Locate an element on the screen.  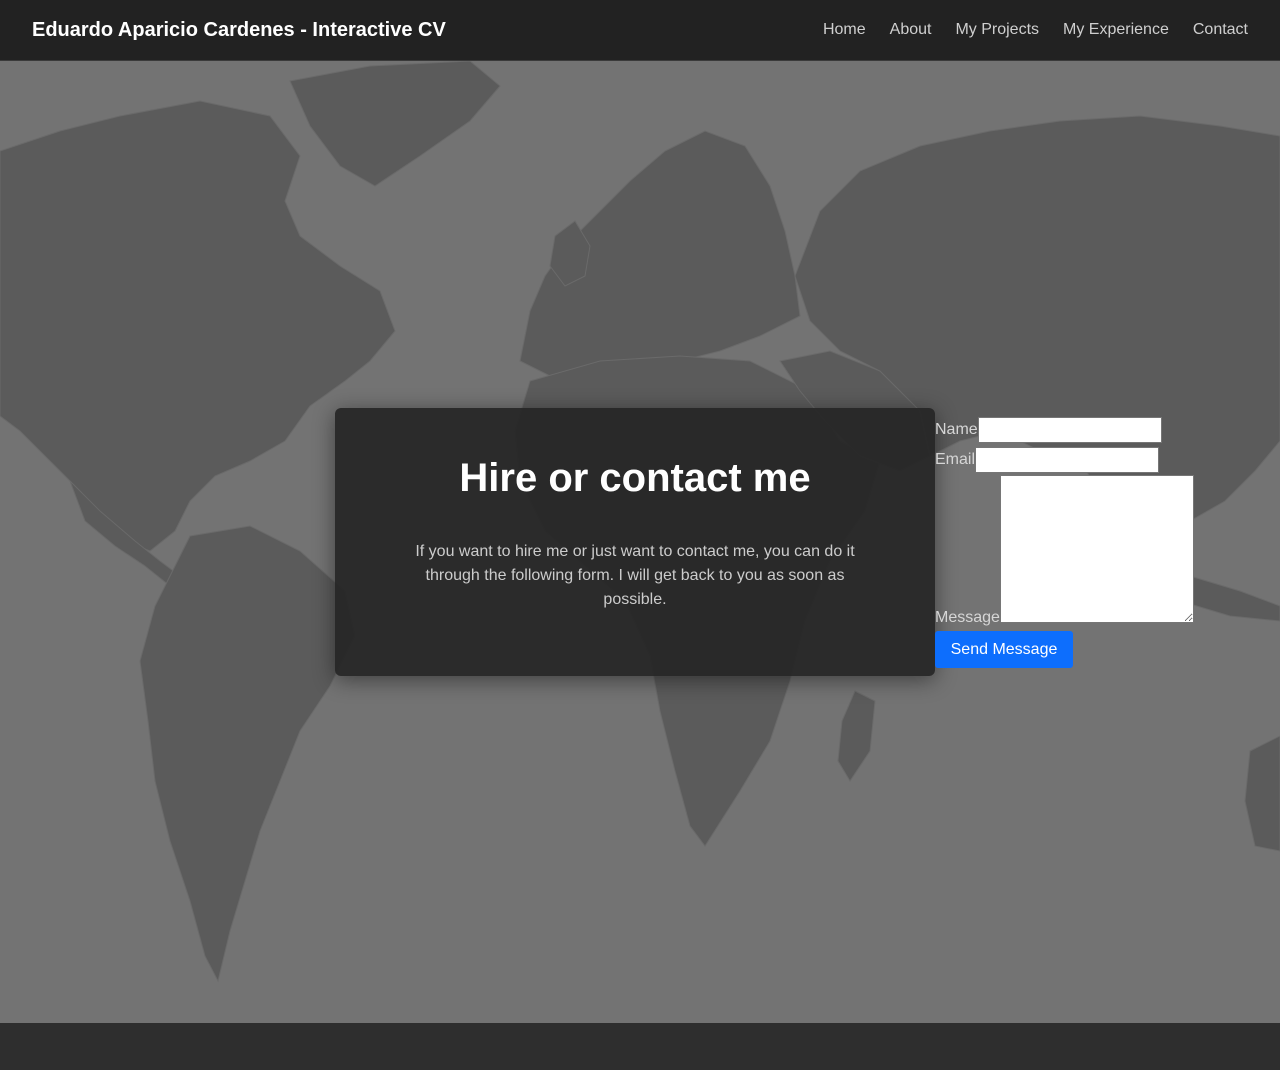
email-label: Email is located at coordinates (955, 459).